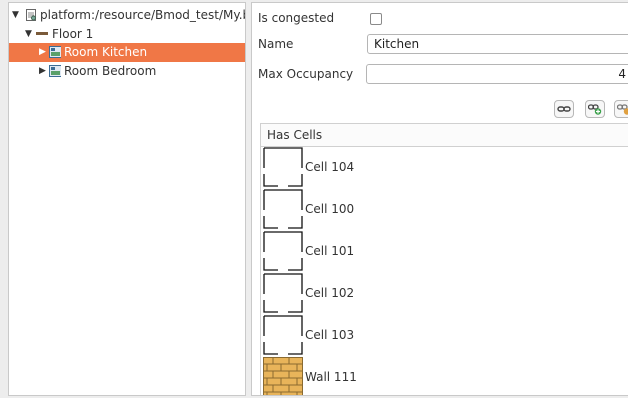 The width and height of the screenshot is (628, 398). Describe the element at coordinates (444, 251) in the screenshot. I see `list-item: Cell 101` at that location.